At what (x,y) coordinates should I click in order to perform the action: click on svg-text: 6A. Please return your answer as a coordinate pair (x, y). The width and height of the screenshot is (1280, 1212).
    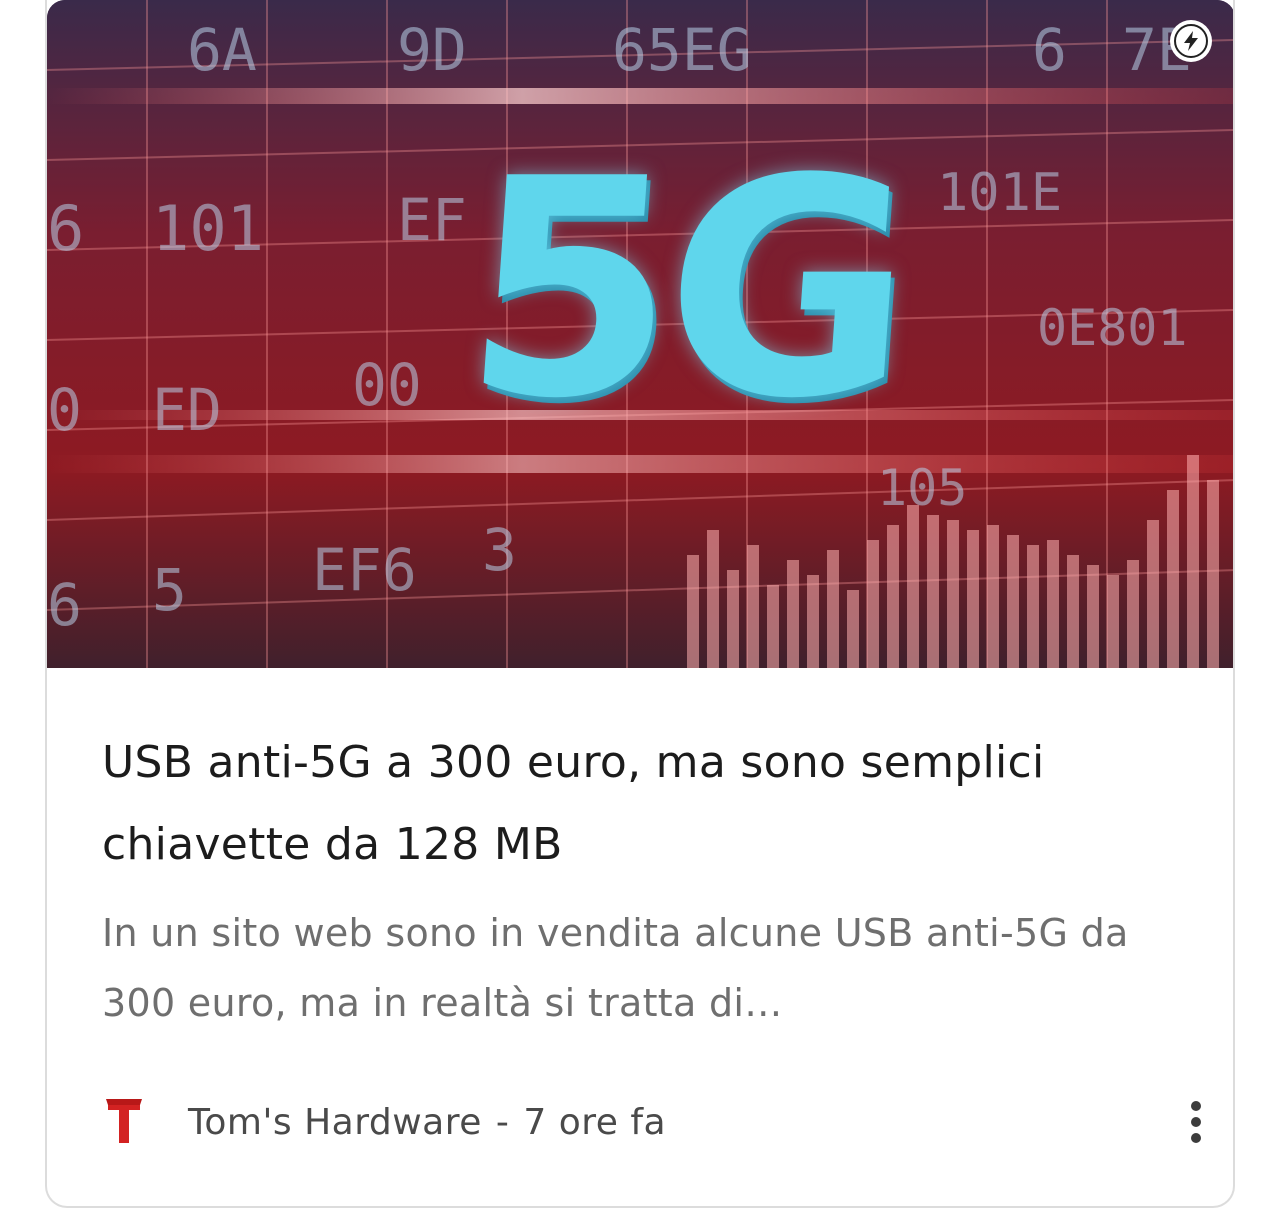
    Looking at the image, I should click on (222, 50).